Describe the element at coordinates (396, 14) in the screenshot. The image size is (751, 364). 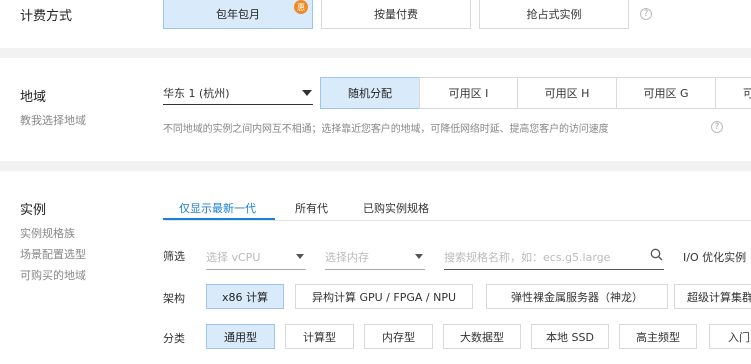
I see `billing-option-pay-as-you-go: 按量付费` at that location.